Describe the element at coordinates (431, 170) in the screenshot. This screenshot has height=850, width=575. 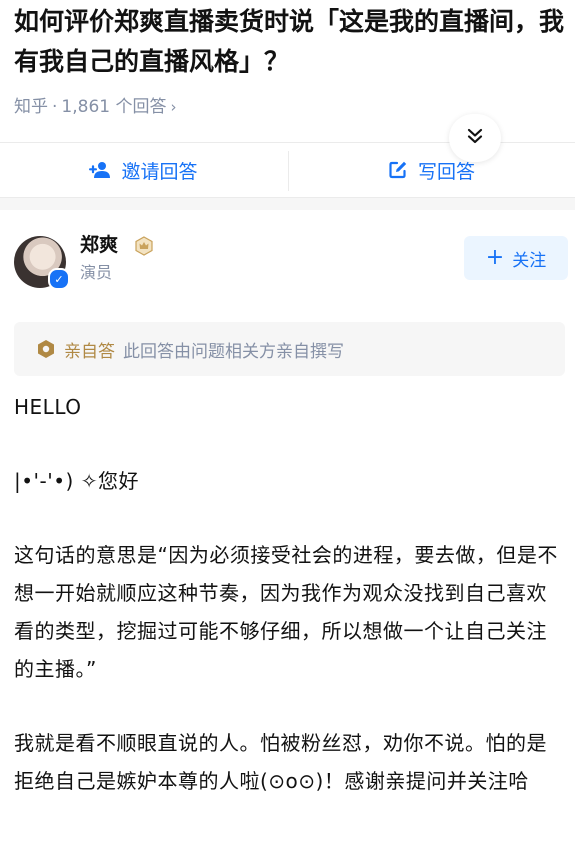
I see `write-answer-button: 写回答` at that location.